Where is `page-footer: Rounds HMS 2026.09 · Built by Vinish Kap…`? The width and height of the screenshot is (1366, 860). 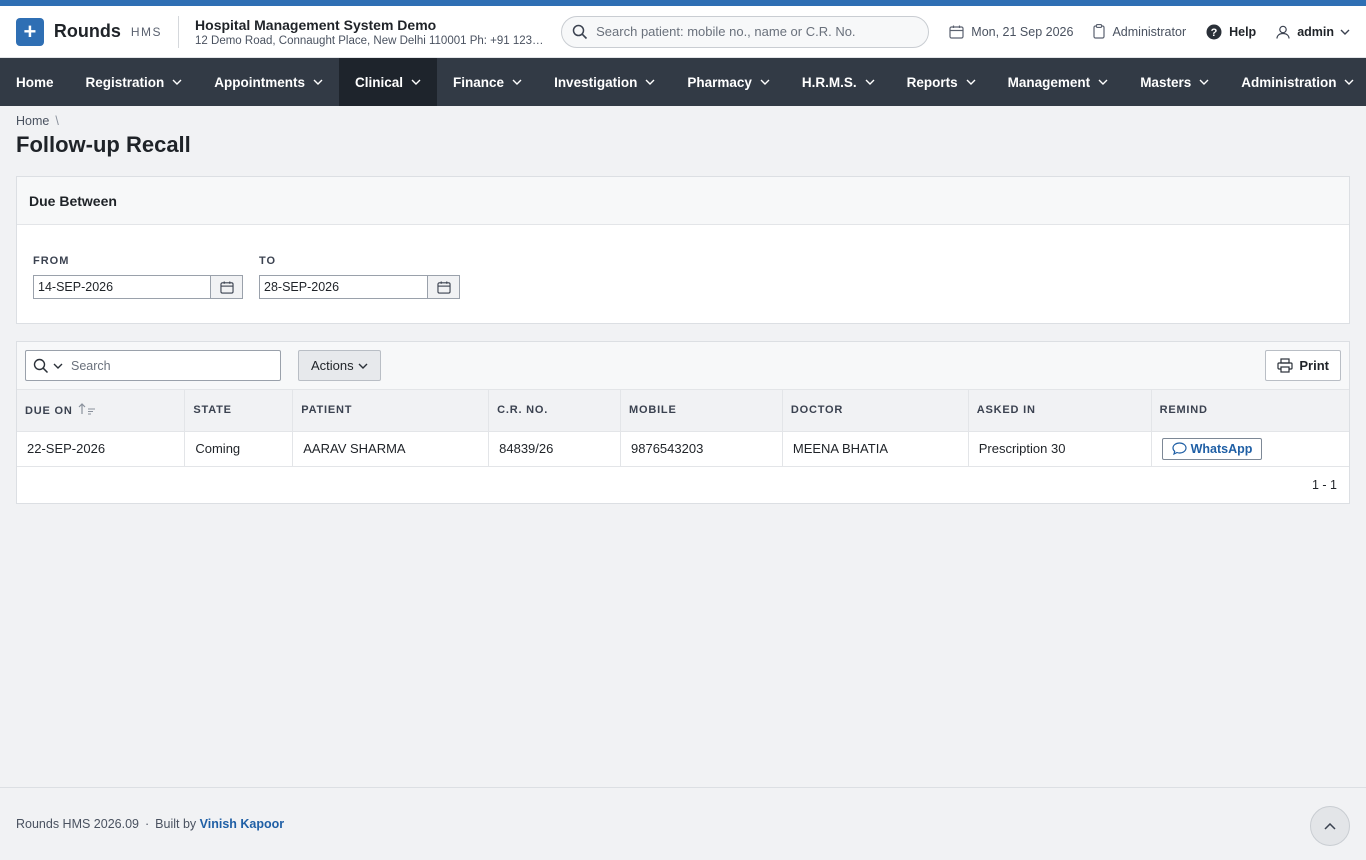 page-footer: Rounds HMS 2026.09 · Built by Vinish Kap… is located at coordinates (683, 823).